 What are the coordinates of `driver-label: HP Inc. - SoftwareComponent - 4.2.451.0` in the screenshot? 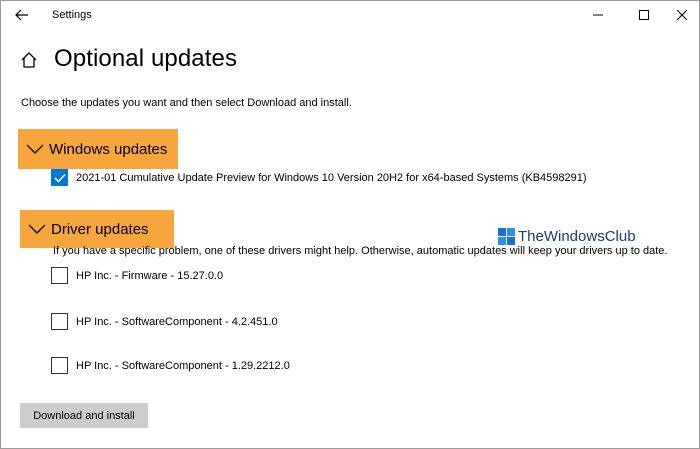 It's located at (177, 321).